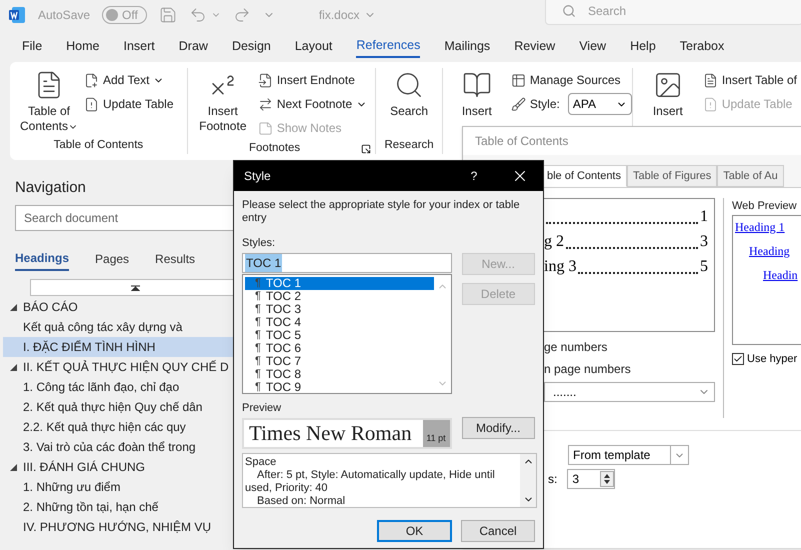 The width and height of the screenshot is (801, 550). What do you see at coordinates (259, 243) in the screenshot?
I see `styles-label: Styles:` at bounding box center [259, 243].